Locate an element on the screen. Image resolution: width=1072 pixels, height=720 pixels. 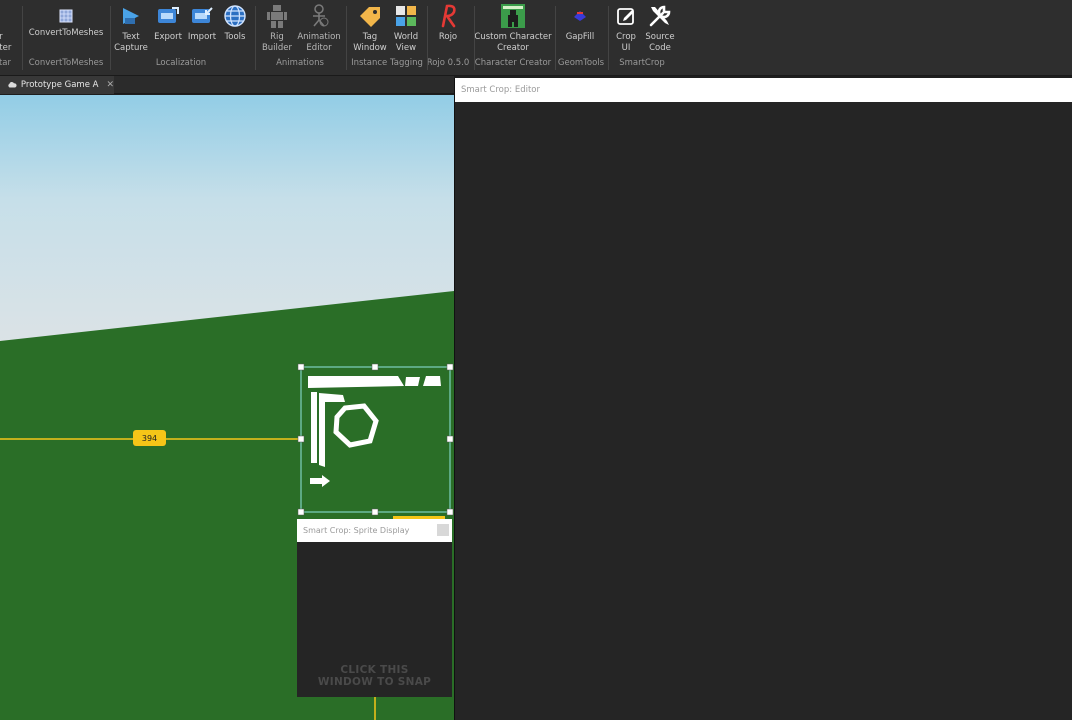
cloud-icon is located at coordinates (12, 85).